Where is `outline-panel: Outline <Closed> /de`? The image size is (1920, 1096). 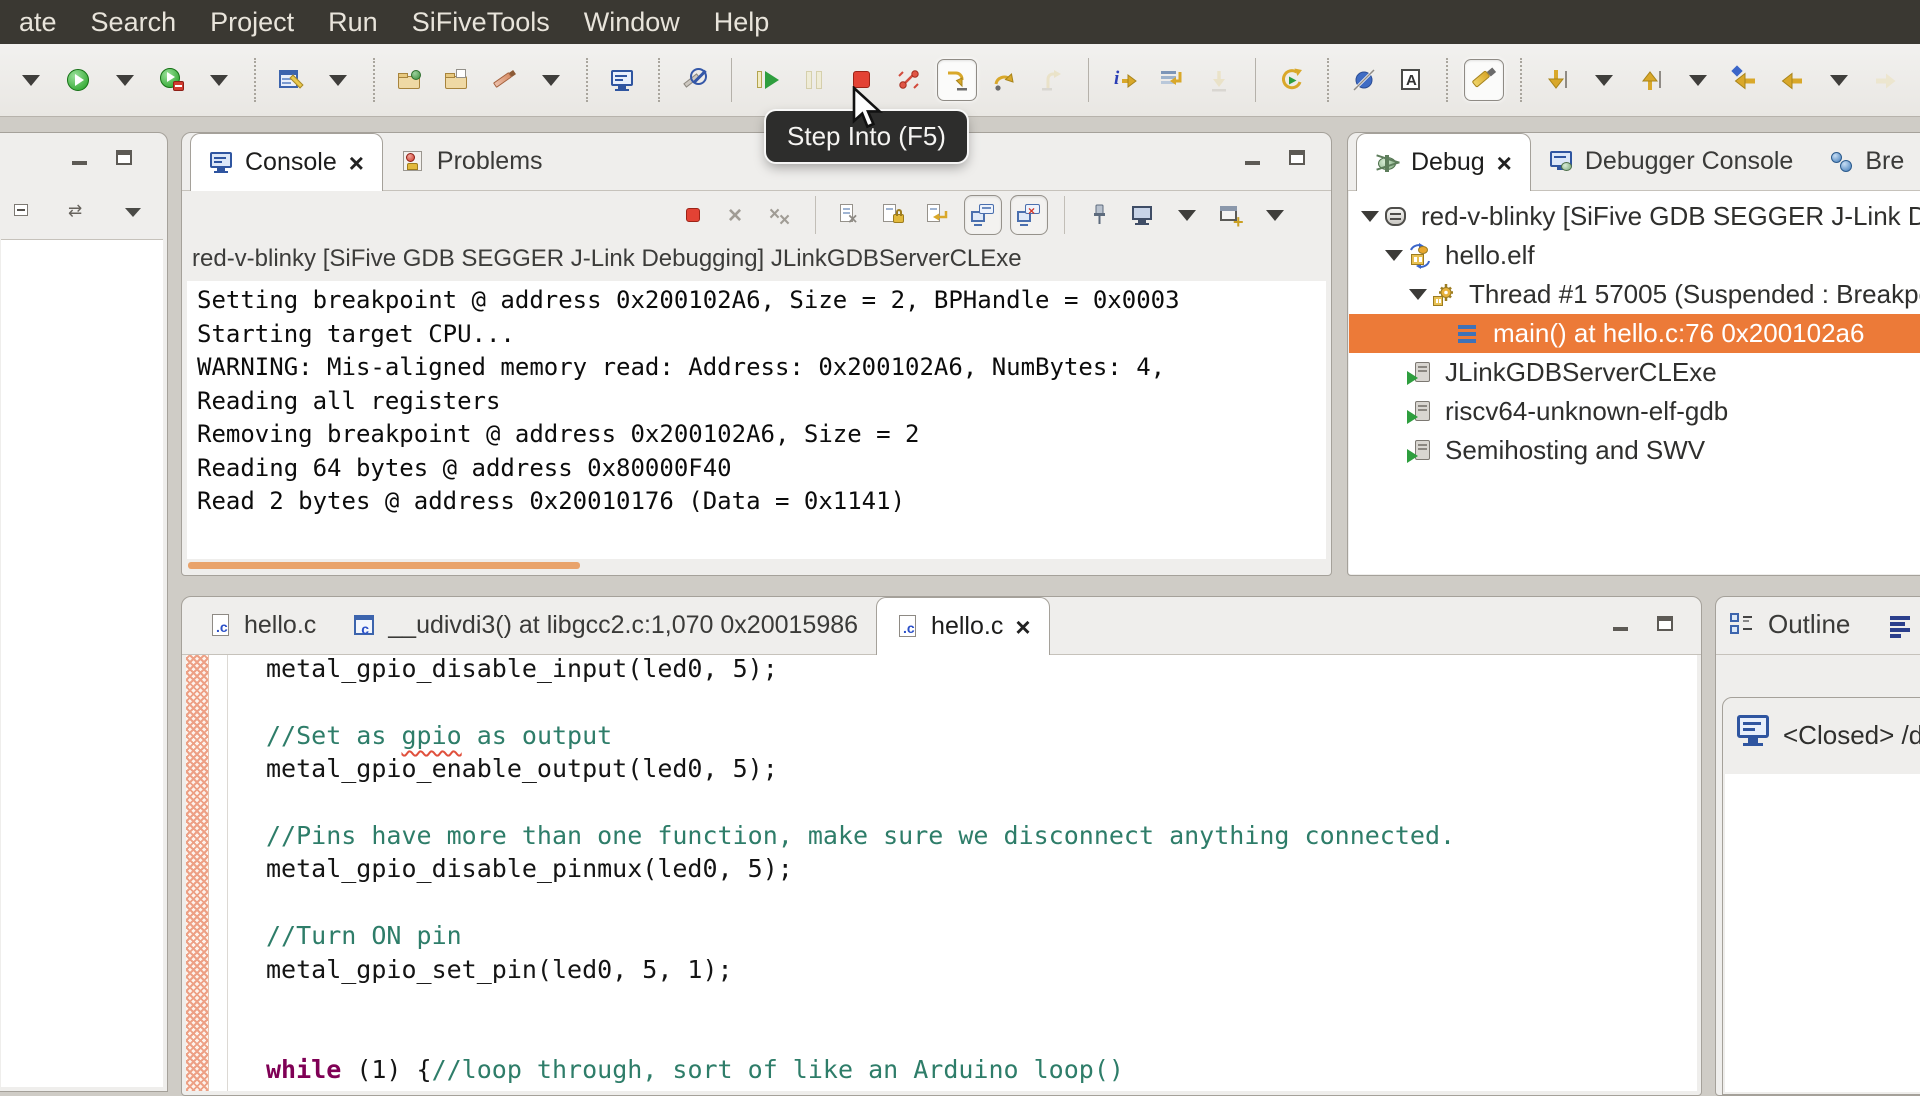 outline-panel: Outline <Closed> /de is located at coordinates (1817, 846).